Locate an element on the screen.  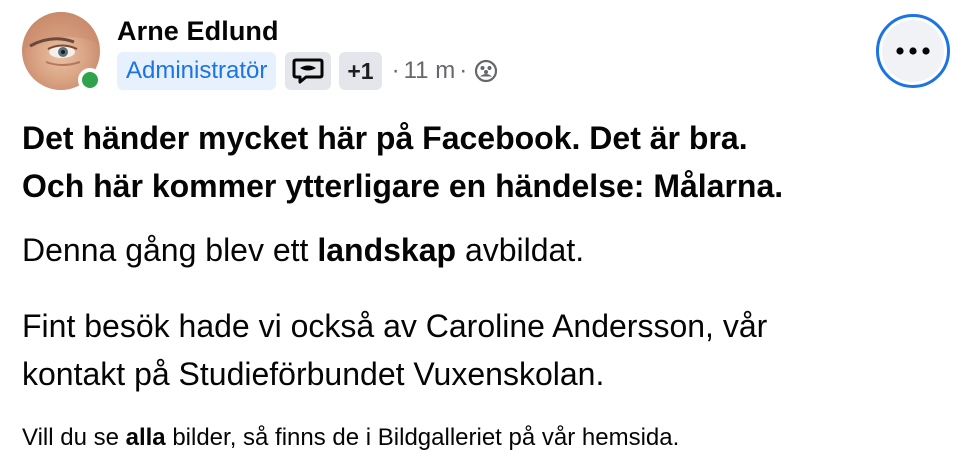
post-paragraph: Denna gång blev ett landskap avbildat. is located at coordinates (487, 250).